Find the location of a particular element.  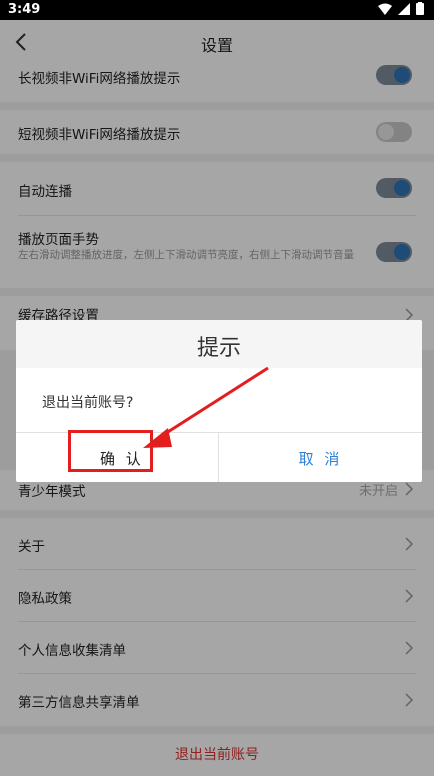

dialog-message: 退出当前账号? is located at coordinates (88, 403).